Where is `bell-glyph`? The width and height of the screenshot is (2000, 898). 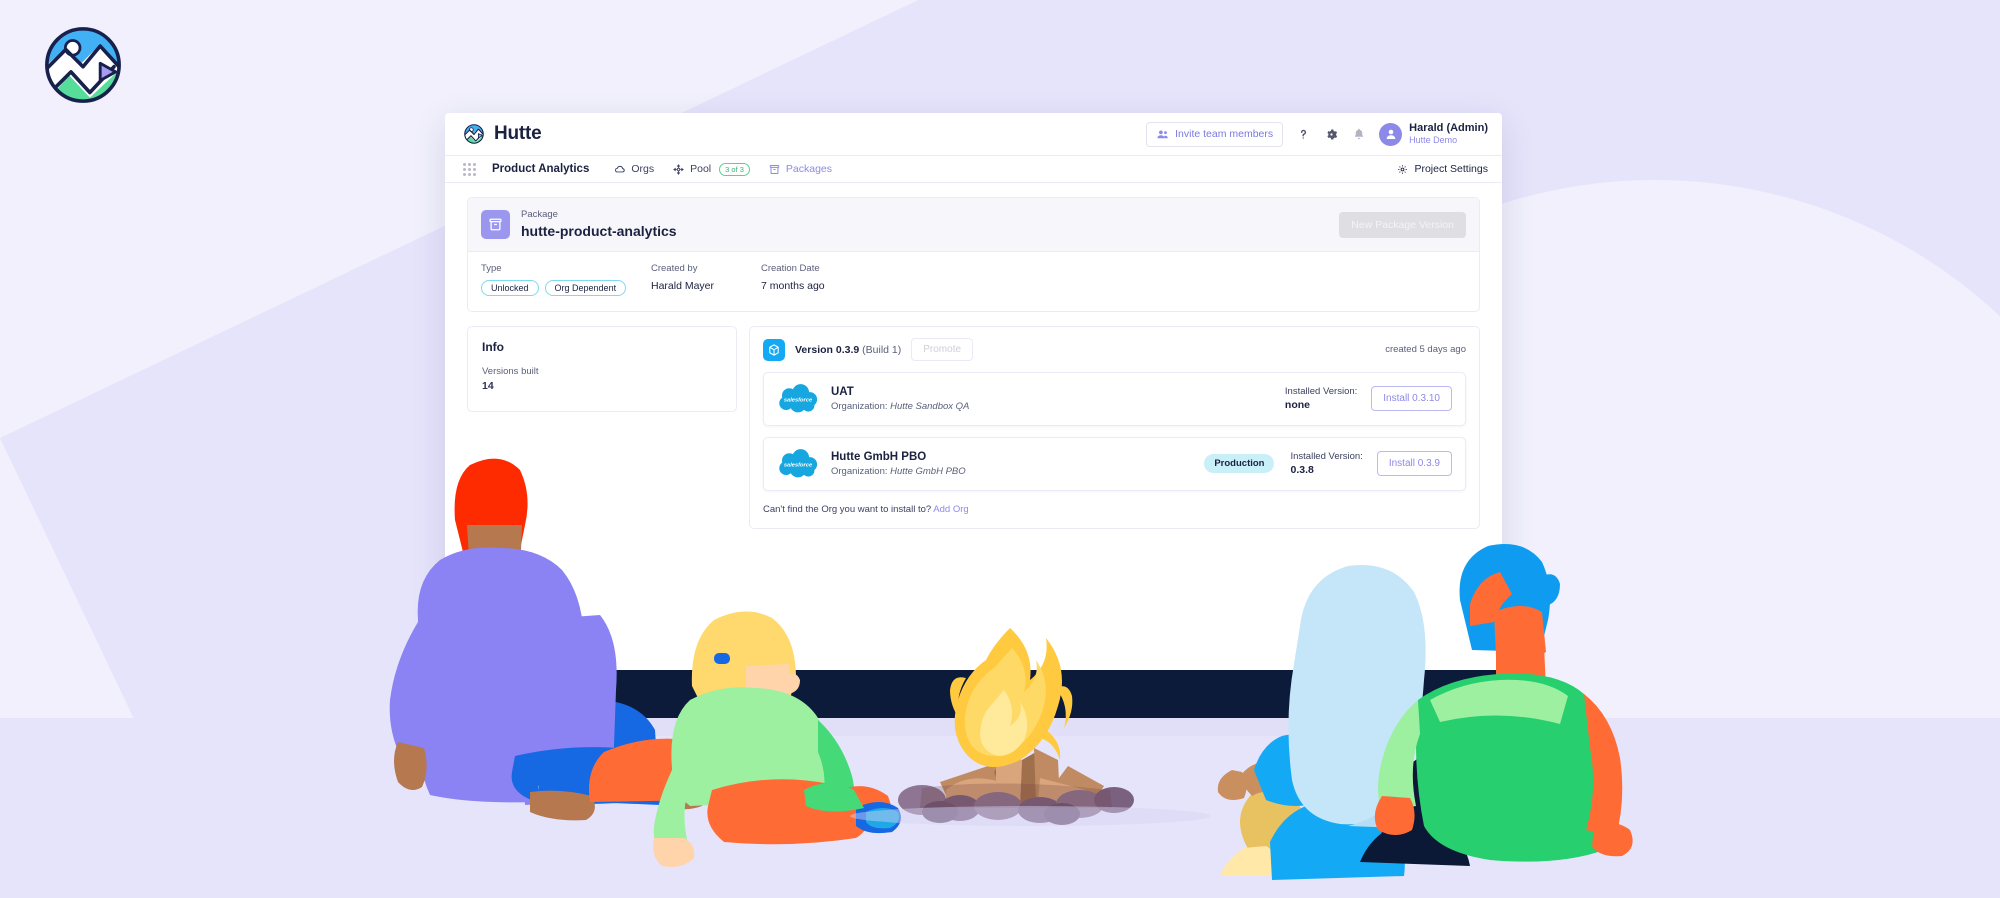 bell-glyph is located at coordinates (1359, 134).